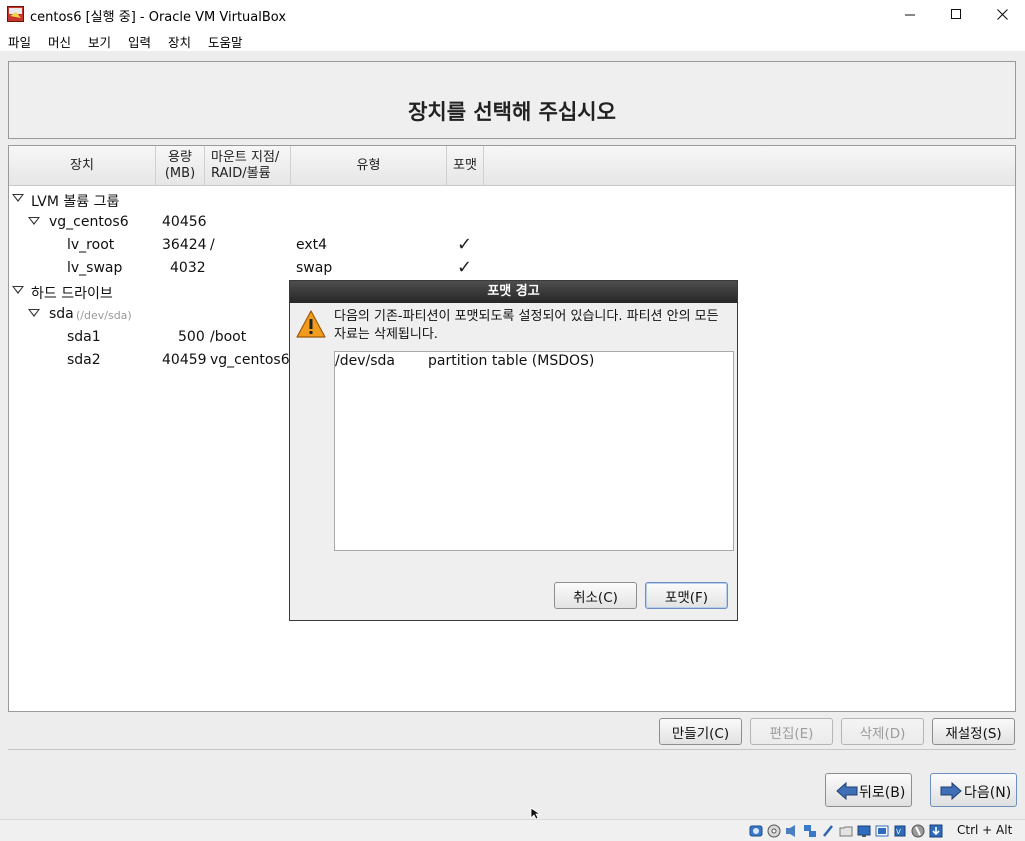 Image resolution: width=1025 pixels, height=841 pixels. I want to click on separator, so click(512, 749).